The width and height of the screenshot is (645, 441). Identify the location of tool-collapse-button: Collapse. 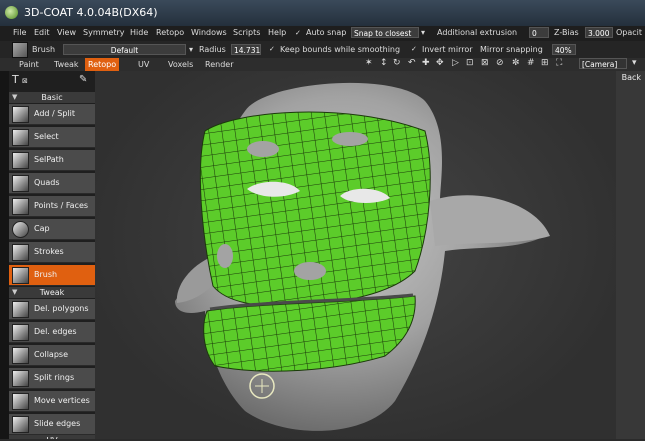
(52, 355).